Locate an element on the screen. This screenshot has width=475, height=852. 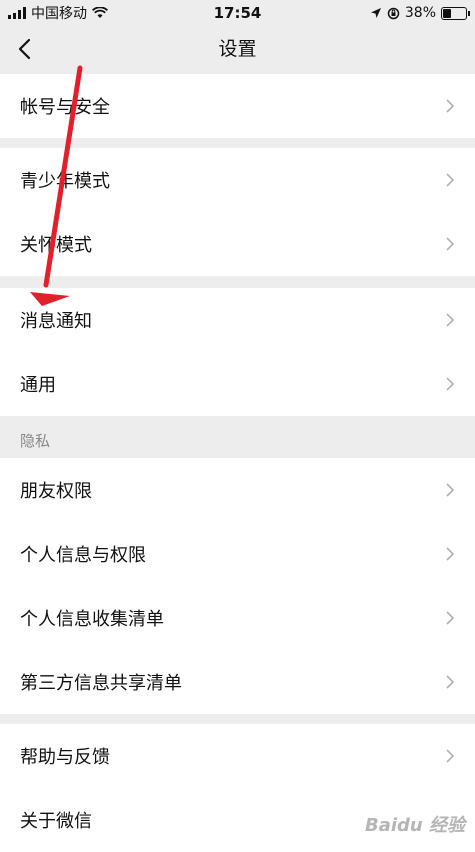
row-label: 青少年模式 is located at coordinates (65, 181).